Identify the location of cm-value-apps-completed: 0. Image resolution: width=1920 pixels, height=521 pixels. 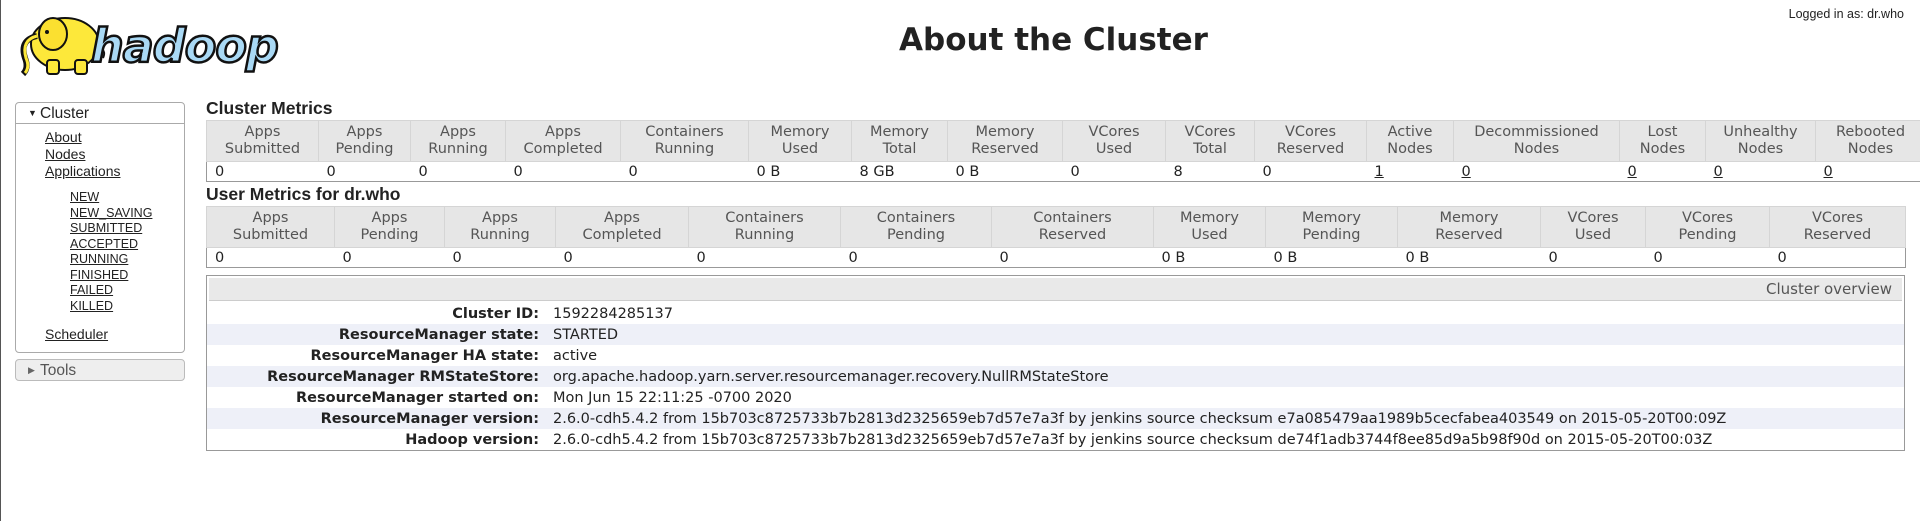
(563, 171).